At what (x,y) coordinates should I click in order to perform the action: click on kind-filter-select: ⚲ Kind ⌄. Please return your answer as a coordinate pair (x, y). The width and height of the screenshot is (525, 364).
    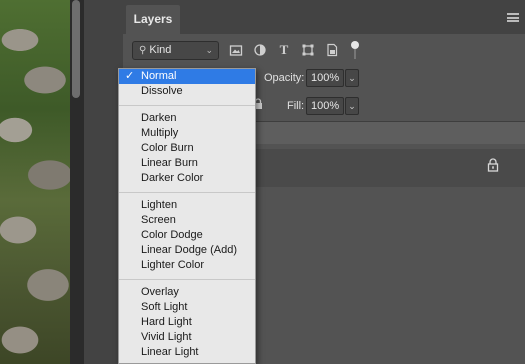
    Looking at the image, I should click on (175, 50).